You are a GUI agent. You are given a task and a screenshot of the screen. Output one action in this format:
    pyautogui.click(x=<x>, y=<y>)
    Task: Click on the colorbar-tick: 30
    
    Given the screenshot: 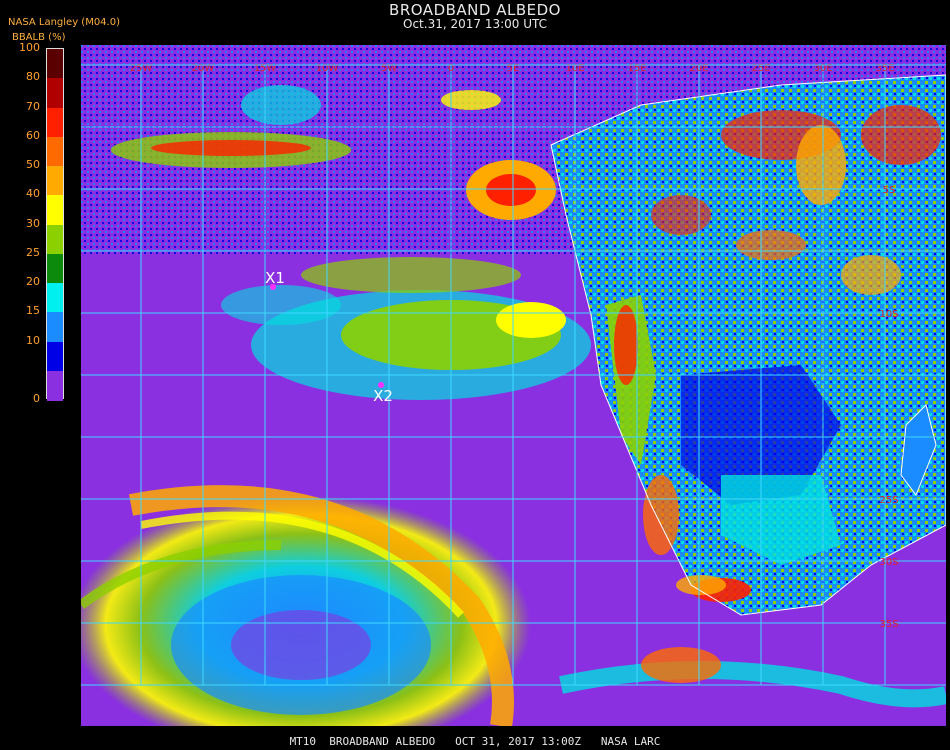 What is the action you would take?
    pyautogui.click(x=33, y=223)
    